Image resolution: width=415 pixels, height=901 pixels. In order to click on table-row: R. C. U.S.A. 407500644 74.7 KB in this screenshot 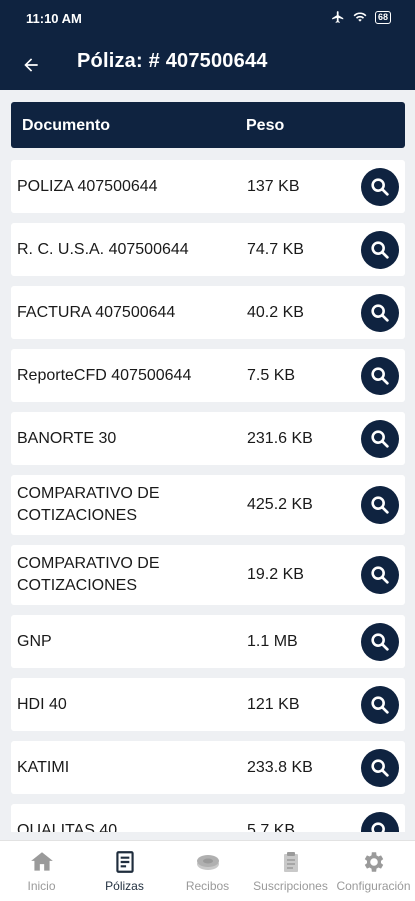, I will do `click(208, 249)`.